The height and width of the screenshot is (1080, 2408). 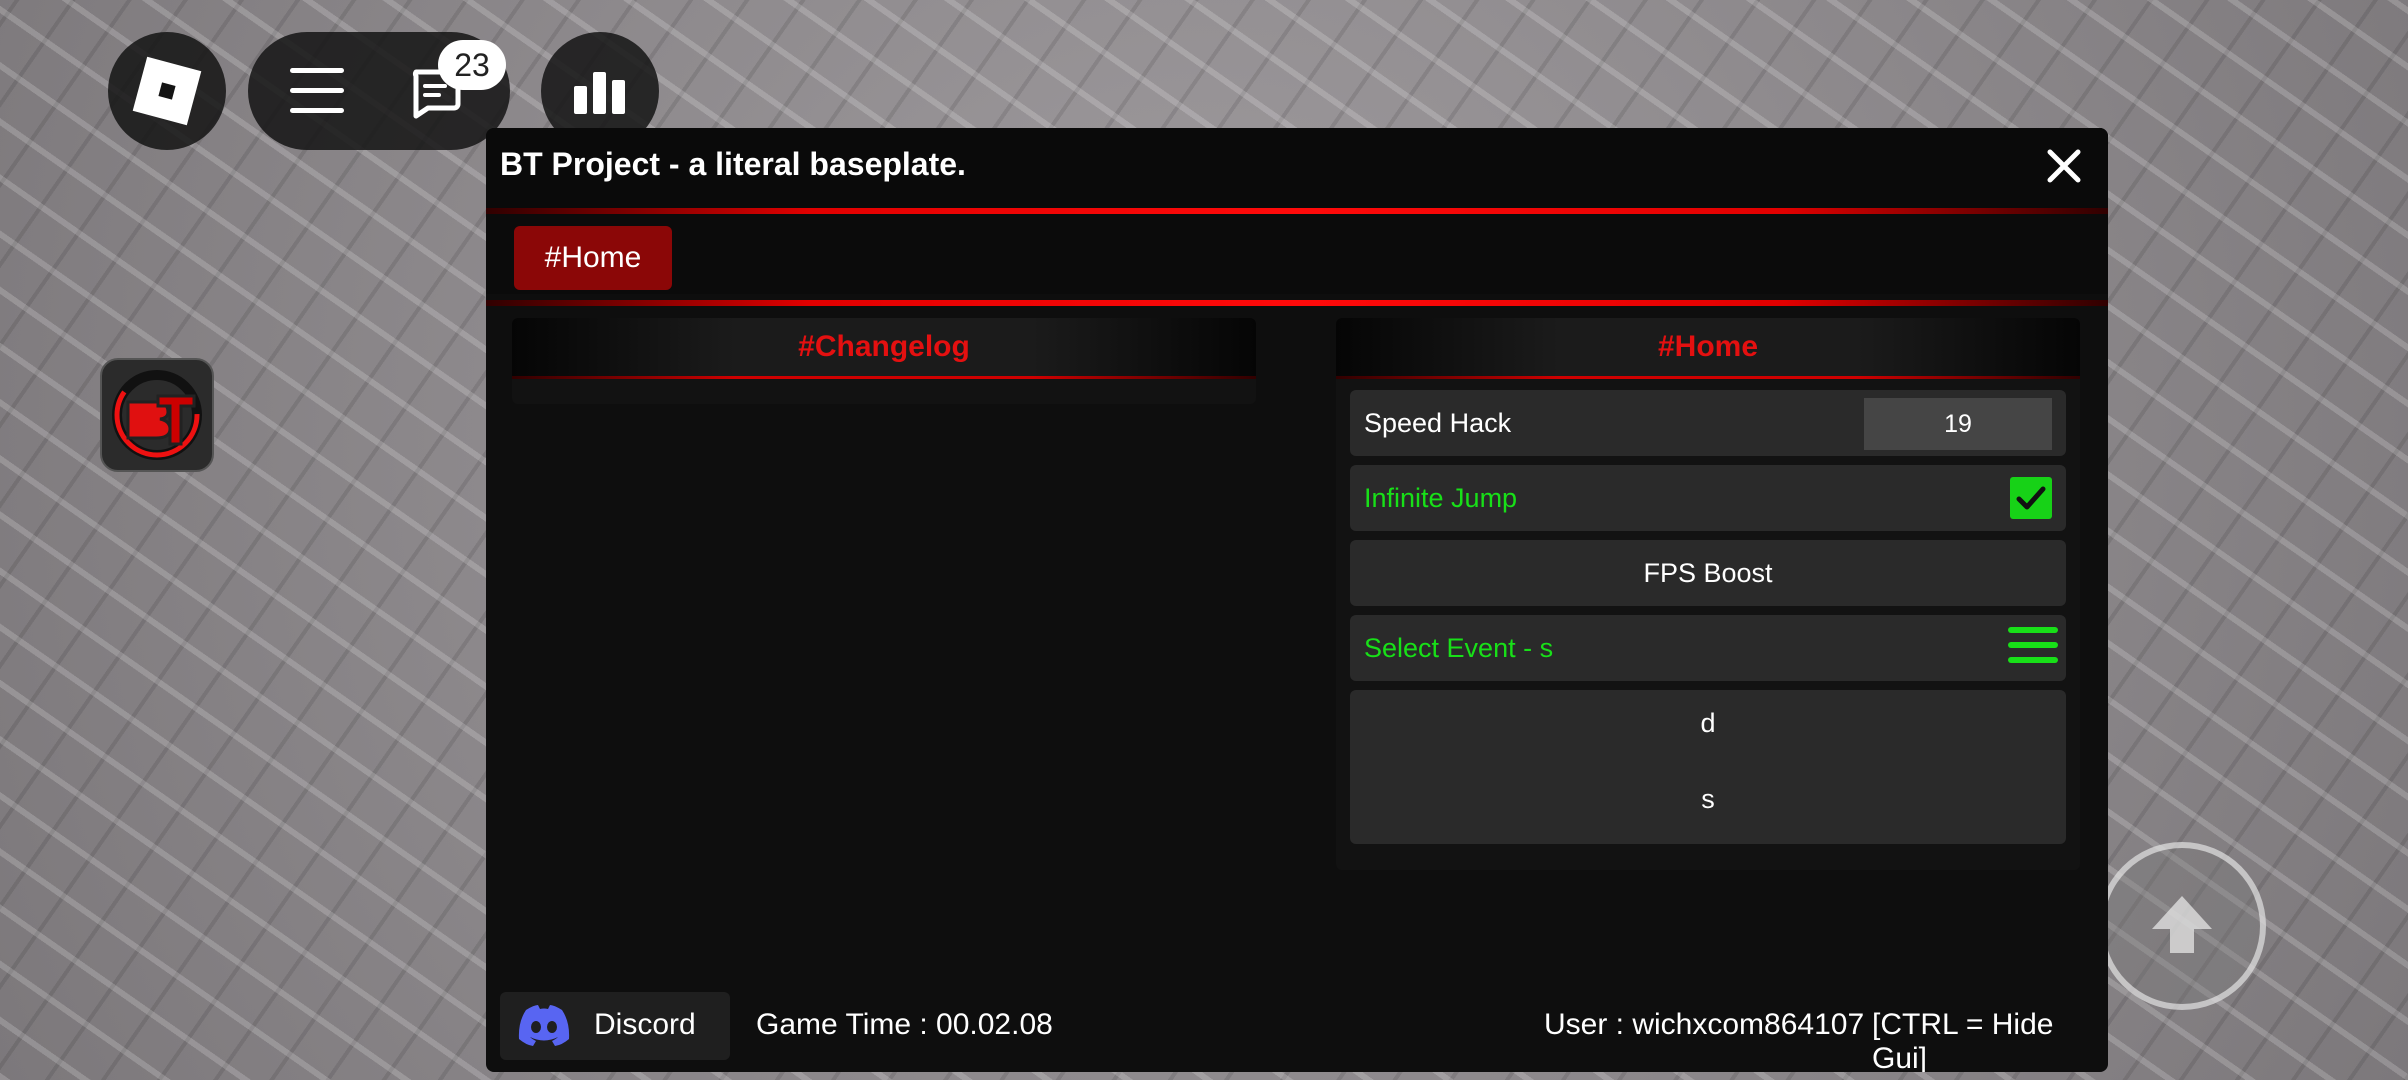 I want to click on user-label: User : wichxcom864107, so click(x=1704, y=1024).